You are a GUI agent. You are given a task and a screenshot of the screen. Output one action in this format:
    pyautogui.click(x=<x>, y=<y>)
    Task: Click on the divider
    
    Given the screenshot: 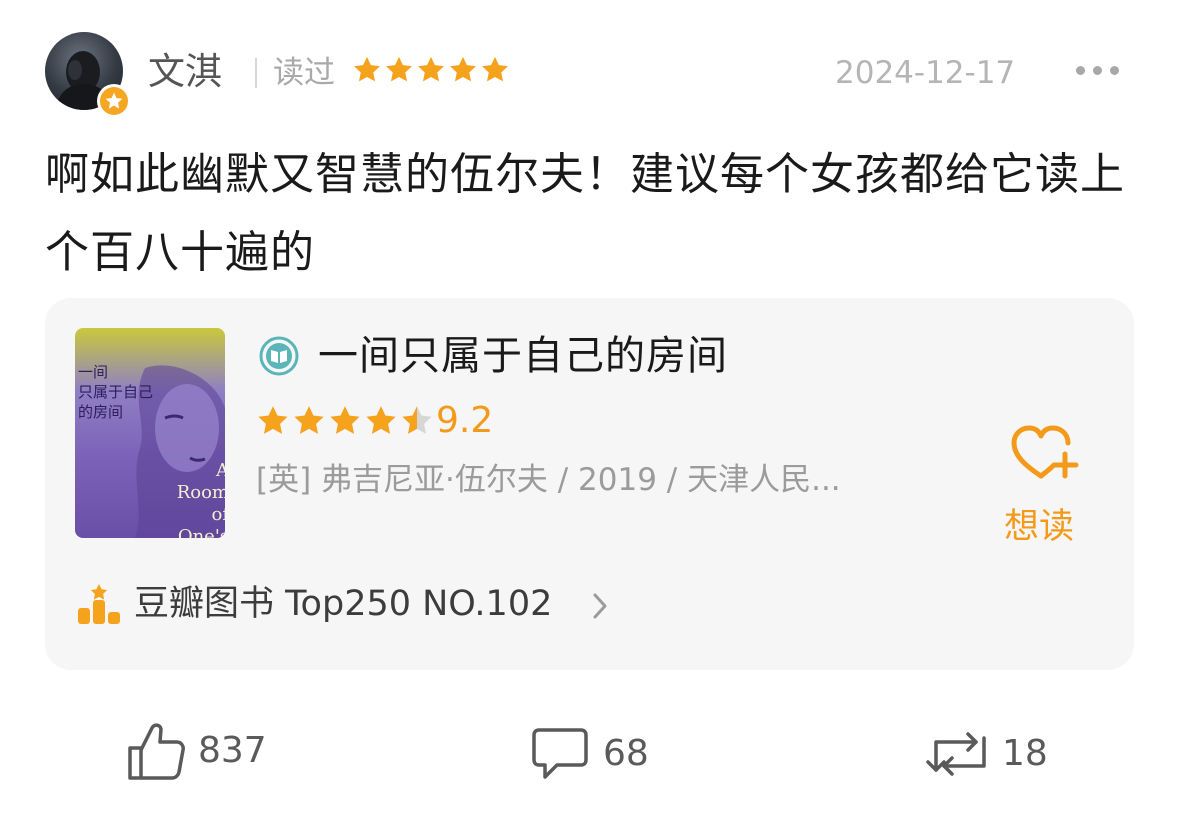 What is the action you would take?
    pyautogui.click(x=256, y=73)
    